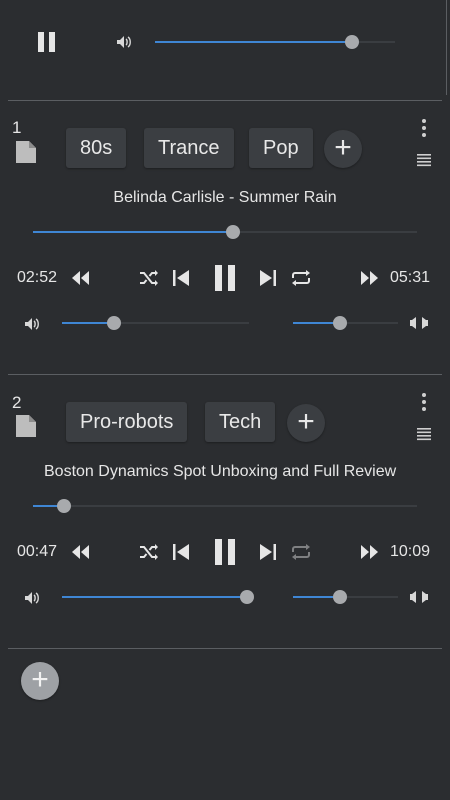 This screenshot has width=450, height=800. What do you see at coordinates (410, 277) in the screenshot?
I see `duration-time: 05:31` at bounding box center [410, 277].